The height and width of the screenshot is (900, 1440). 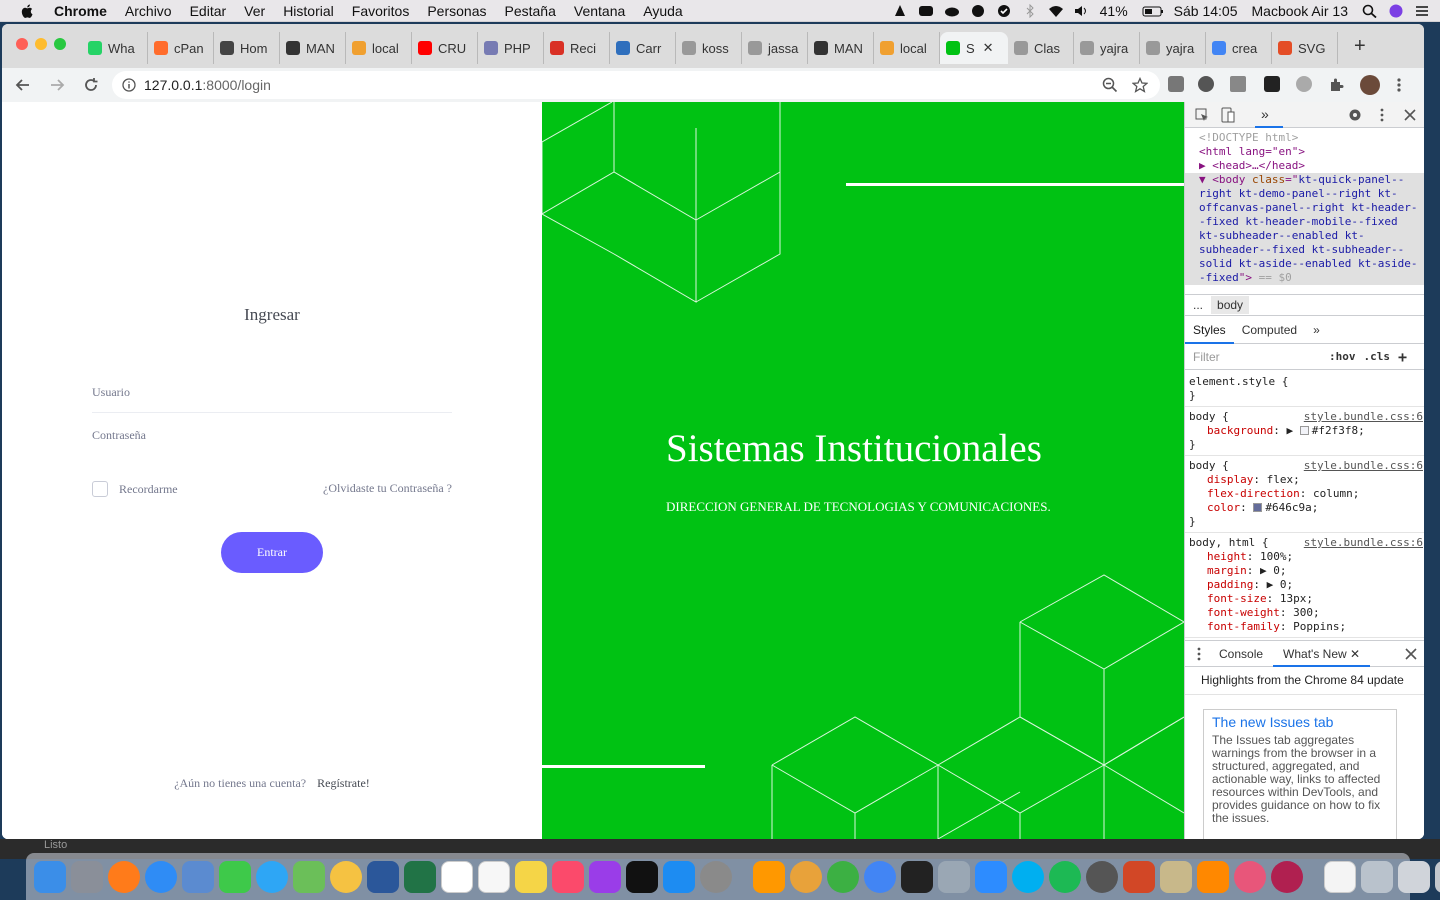 What do you see at coordinates (1227, 570) in the screenshot?
I see `rule-property: margin` at bounding box center [1227, 570].